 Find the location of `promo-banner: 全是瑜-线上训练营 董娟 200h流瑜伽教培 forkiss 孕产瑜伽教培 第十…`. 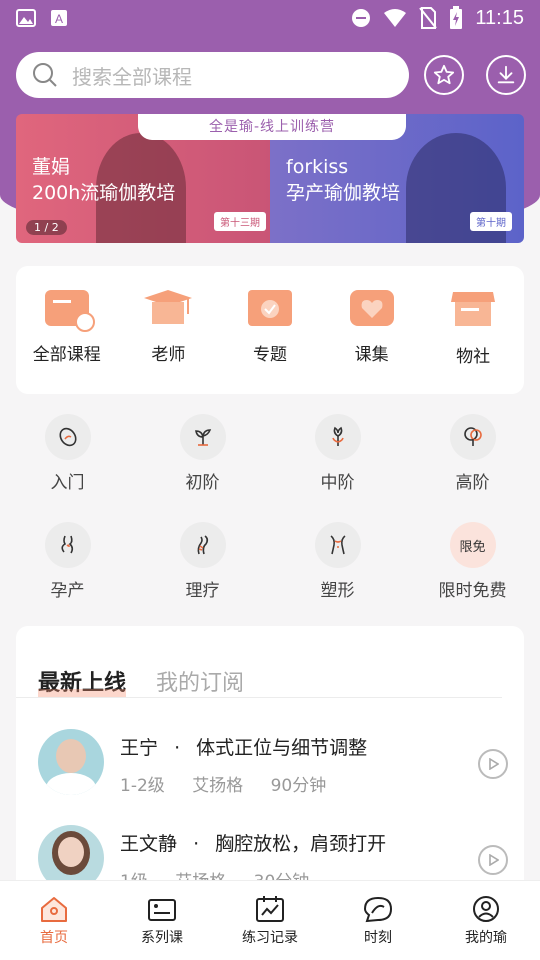

promo-banner: 全是瑜-线上训练营 董娟 200h流瑜伽教培 forkiss 孕产瑜伽教培 第十… is located at coordinates (270, 178).